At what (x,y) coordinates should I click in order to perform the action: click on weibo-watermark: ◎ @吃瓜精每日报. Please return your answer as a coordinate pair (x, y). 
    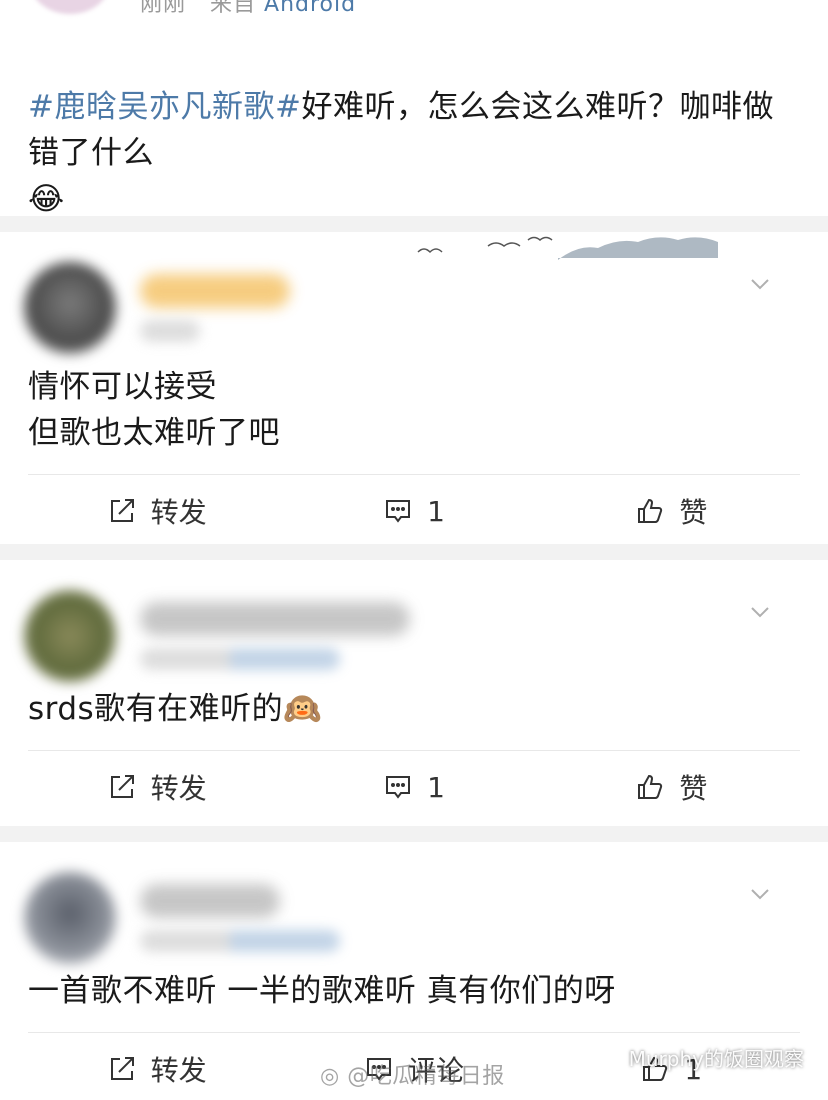
    Looking at the image, I should click on (412, 1074).